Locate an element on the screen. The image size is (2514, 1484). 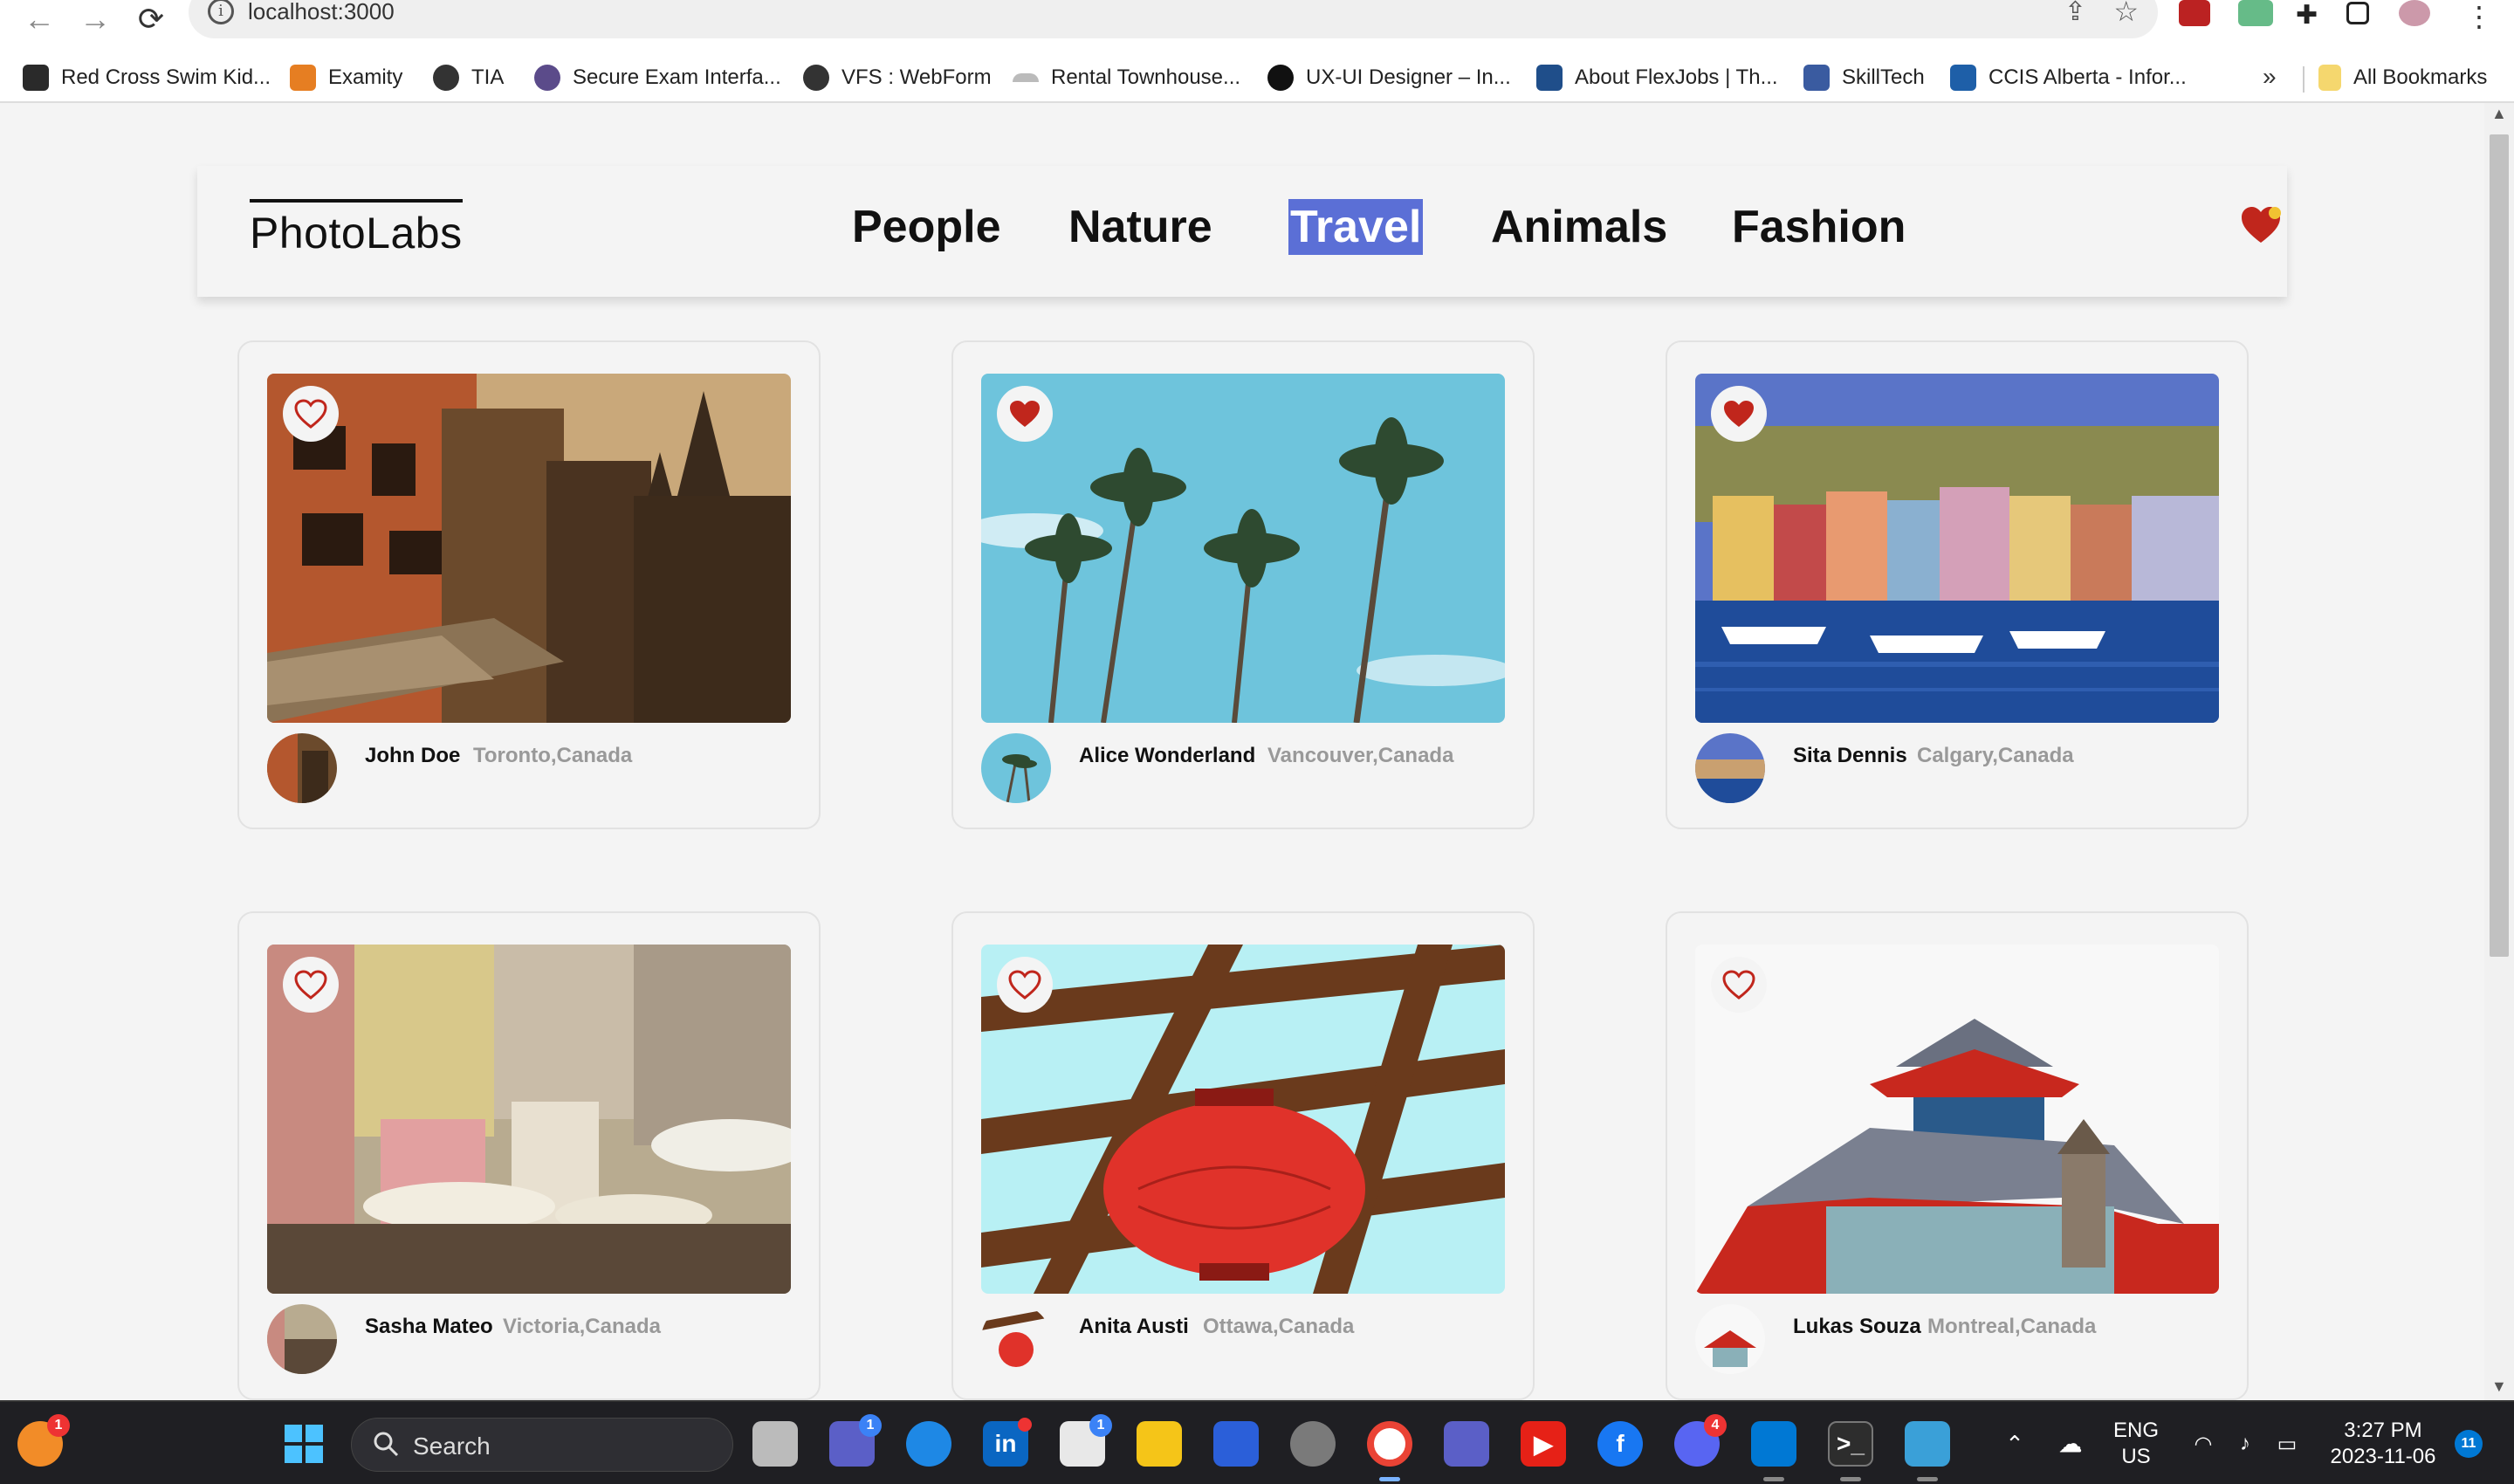
address-url: localhost:3000 is located at coordinates (321, 13).